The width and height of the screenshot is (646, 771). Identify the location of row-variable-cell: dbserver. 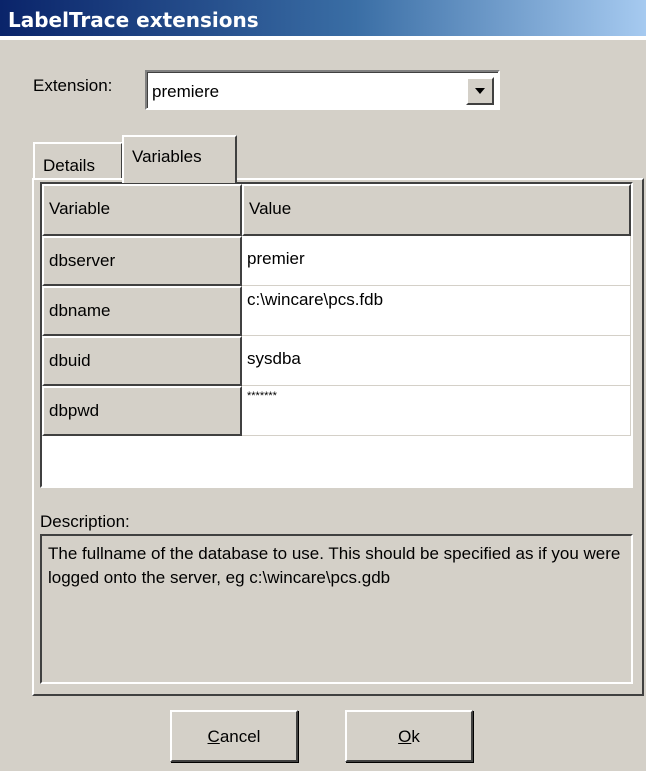
(142, 261).